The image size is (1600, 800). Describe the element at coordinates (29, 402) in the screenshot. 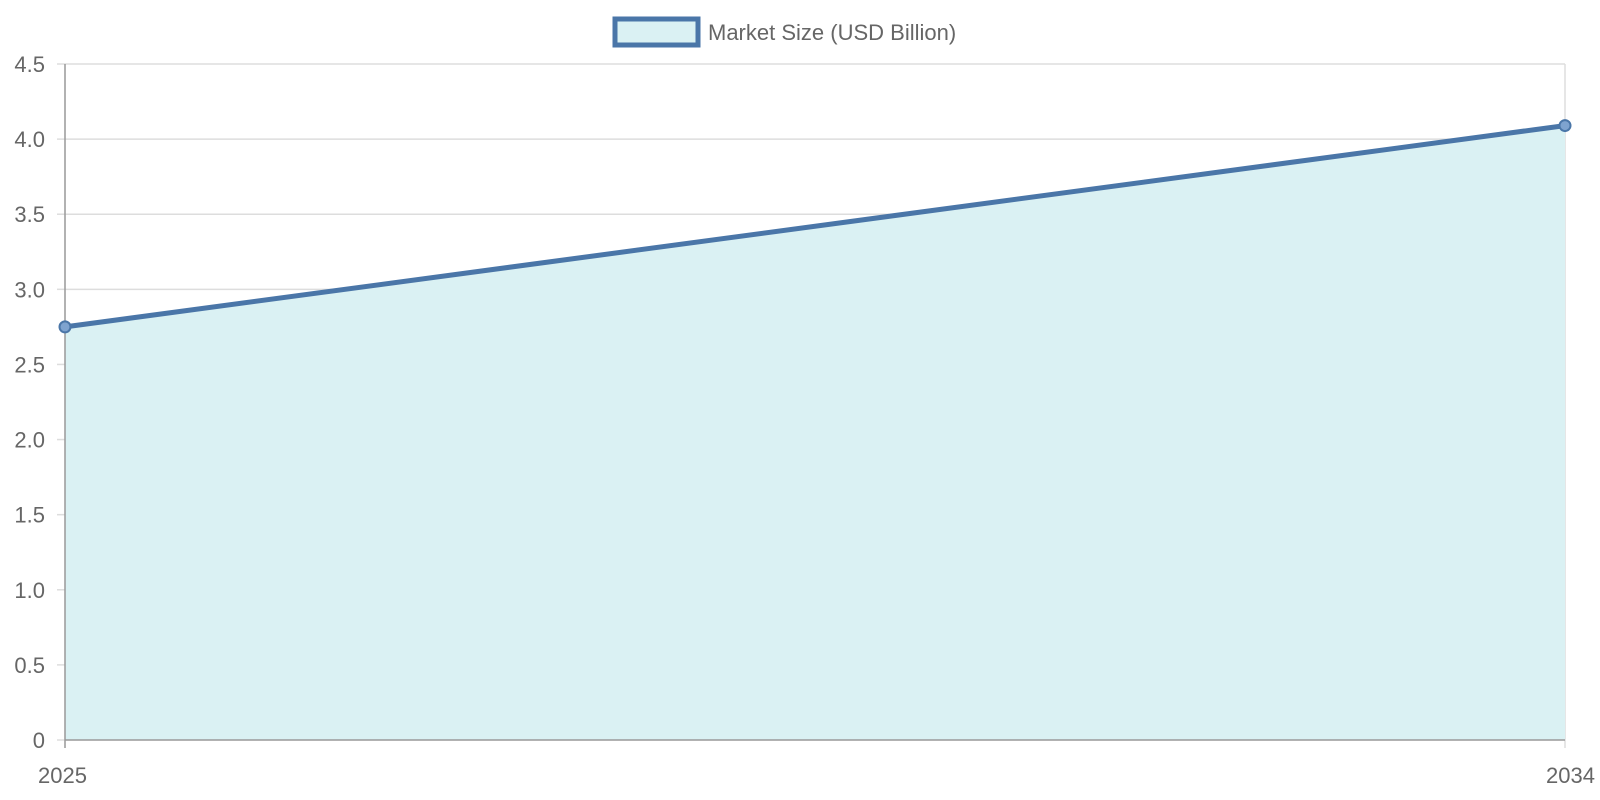

I see `y-axis-tick-labels: 0 0.5 1.0 1.5 2.0 2.5 3.0 3.5 4.0 4.5` at that location.